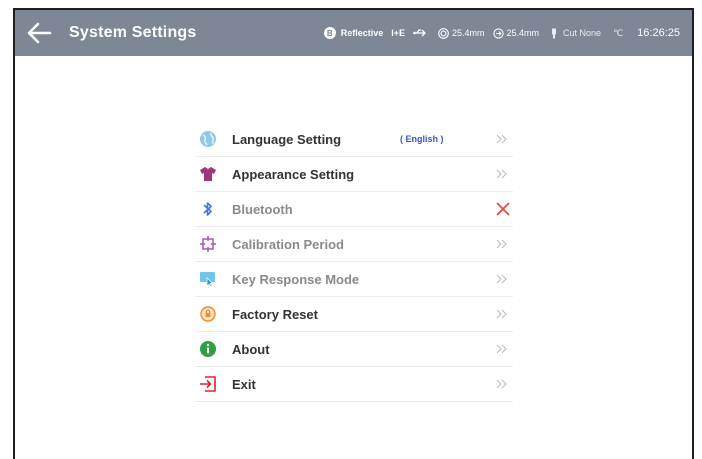  I want to click on menu-item-label: Appearance Setting, so click(293, 174).